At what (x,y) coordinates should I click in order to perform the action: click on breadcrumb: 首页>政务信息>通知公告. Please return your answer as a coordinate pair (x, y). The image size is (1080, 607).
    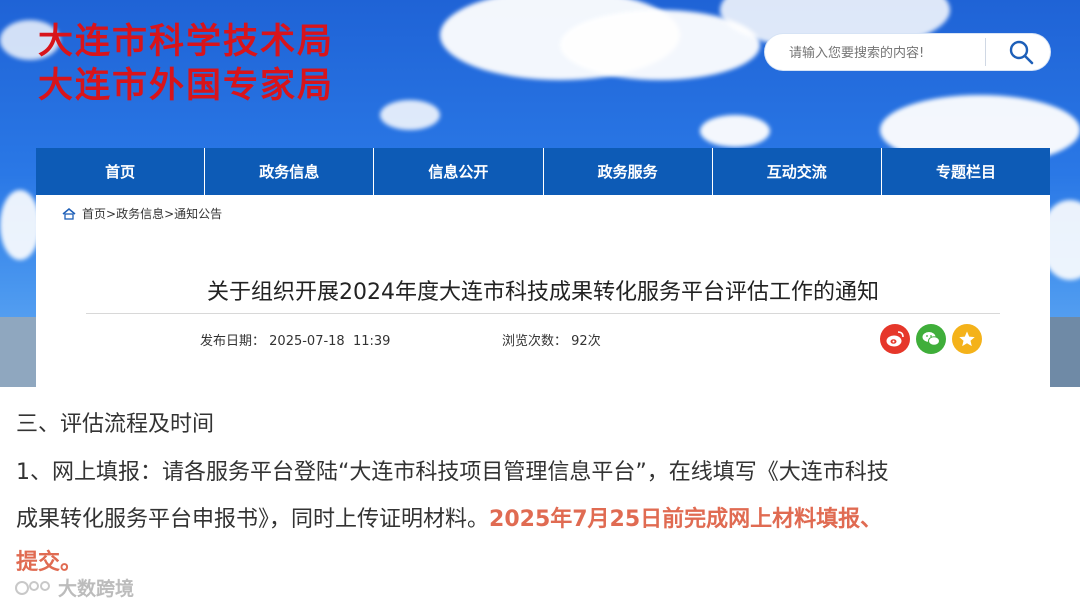
    Looking at the image, I should click on (142, 213).